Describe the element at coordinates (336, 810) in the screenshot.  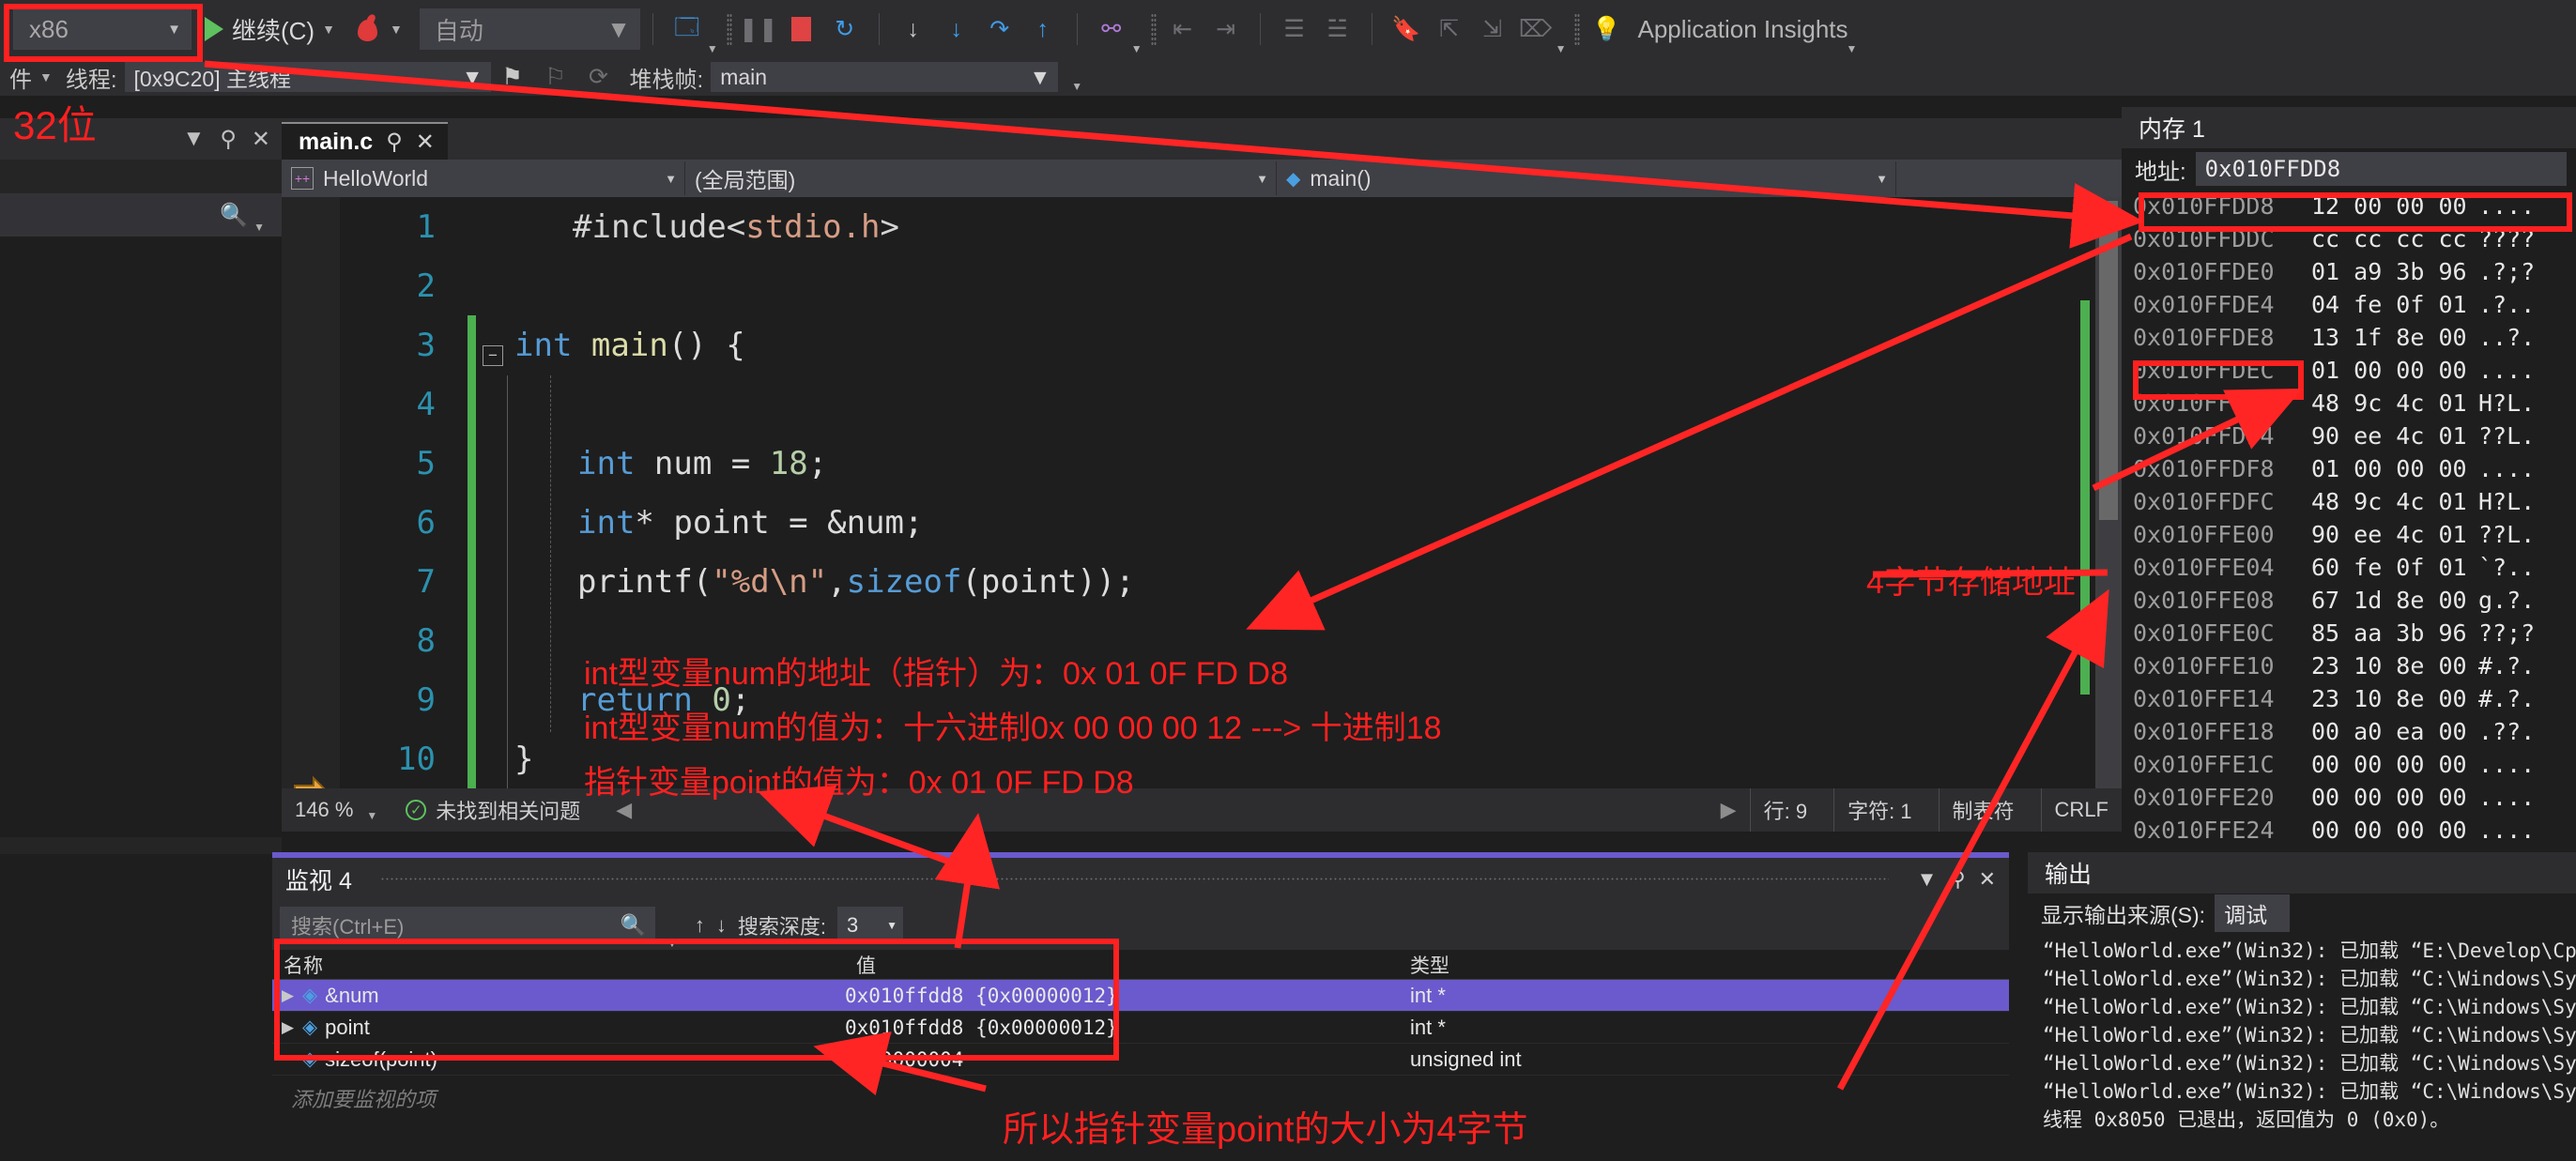
I see `zoom-selector: 146 % ▼` at that location.